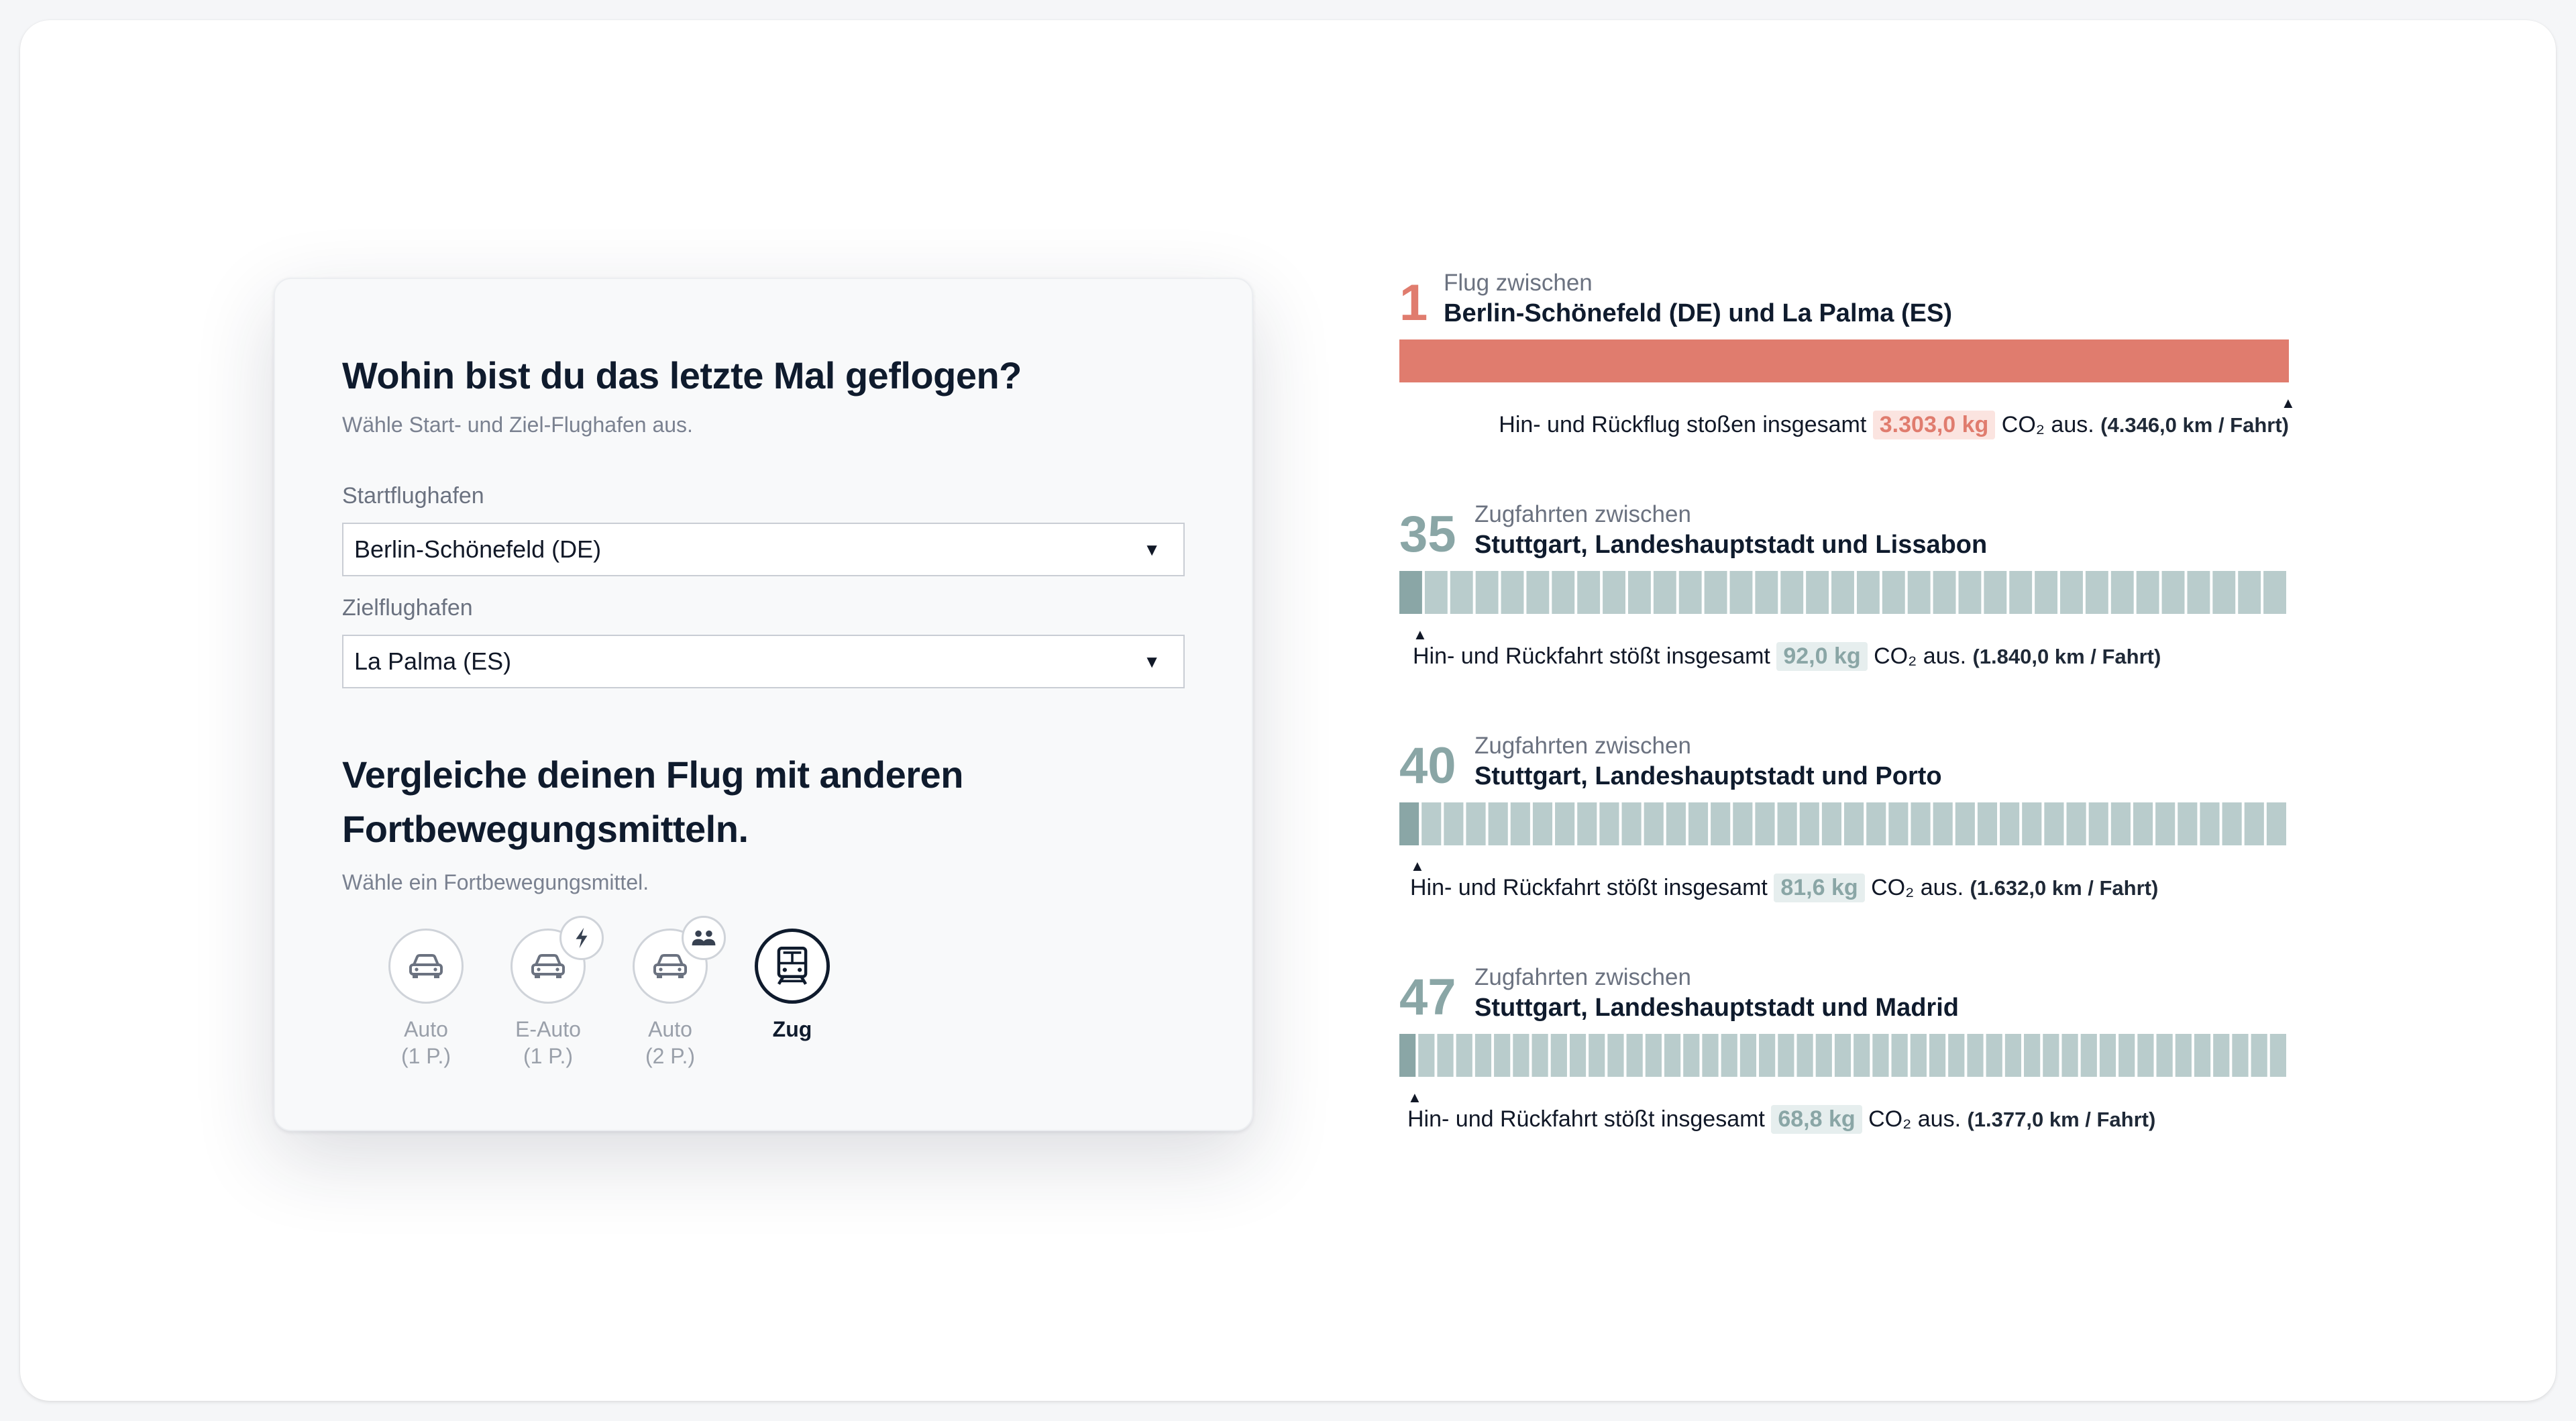 Image resolution: width=2576 pixels, height=1421 pixels. I want to click on mode-train: Zug, so click(792, 998).